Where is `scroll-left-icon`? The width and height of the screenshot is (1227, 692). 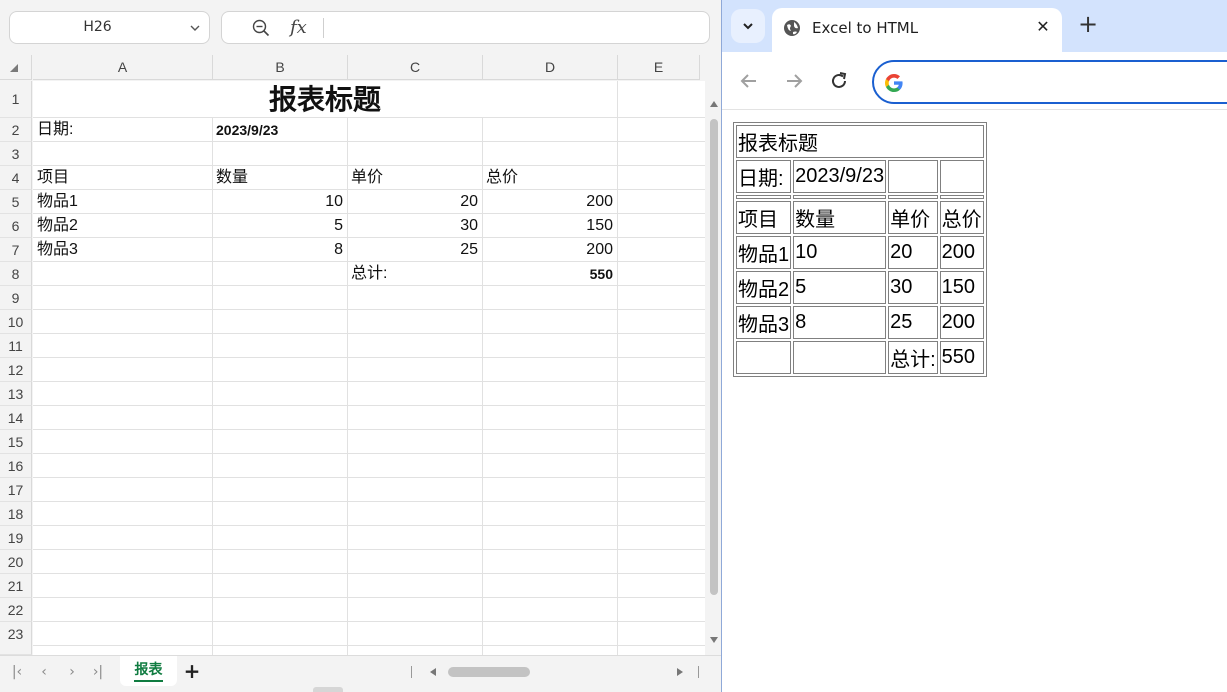 scroll-left-icon is located at coordinates (433, 672).